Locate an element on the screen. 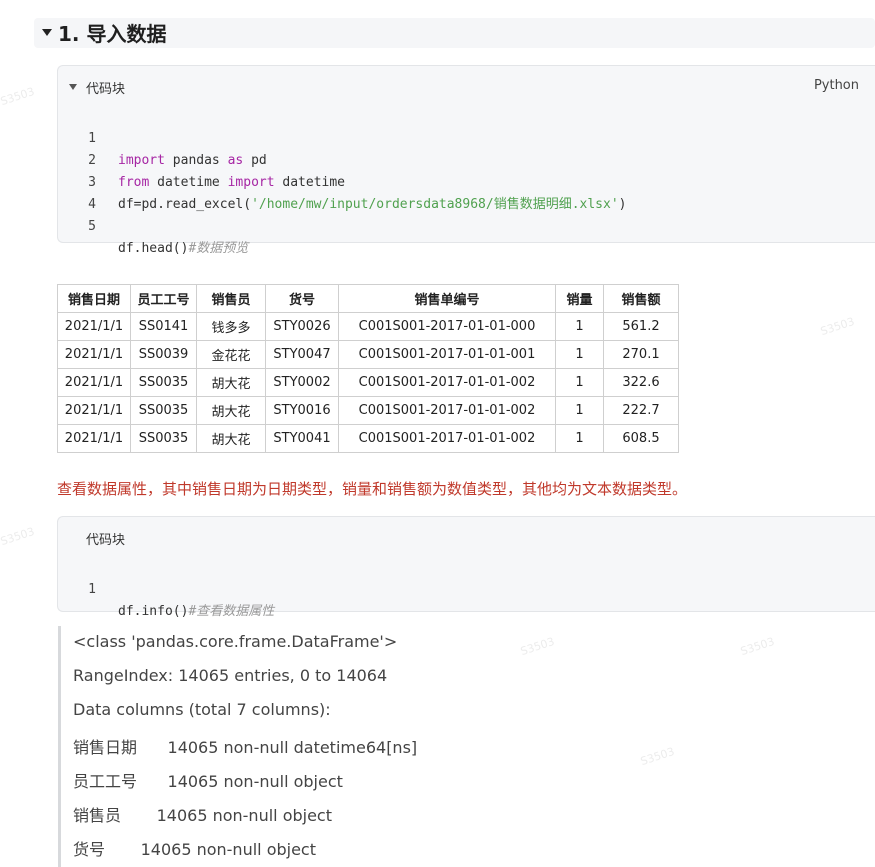 This screenshot has width=875, height=867. column-header: 销售员 is located at coordinates (231, 298).